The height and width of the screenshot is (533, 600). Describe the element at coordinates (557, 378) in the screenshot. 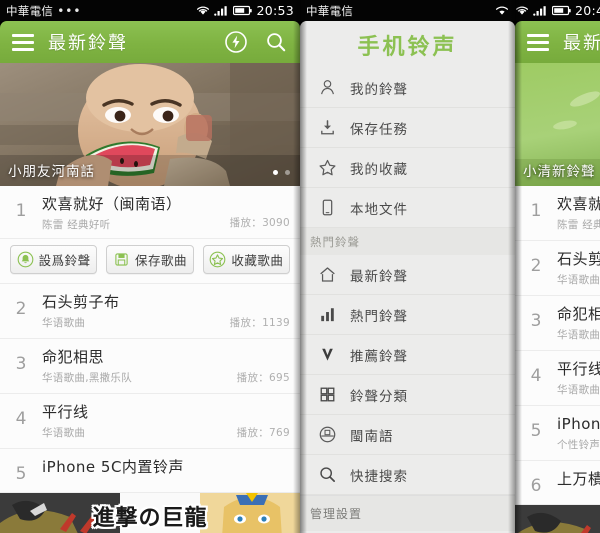

I see `song-row-4: 4 平行线 华语歌曲` at that location.